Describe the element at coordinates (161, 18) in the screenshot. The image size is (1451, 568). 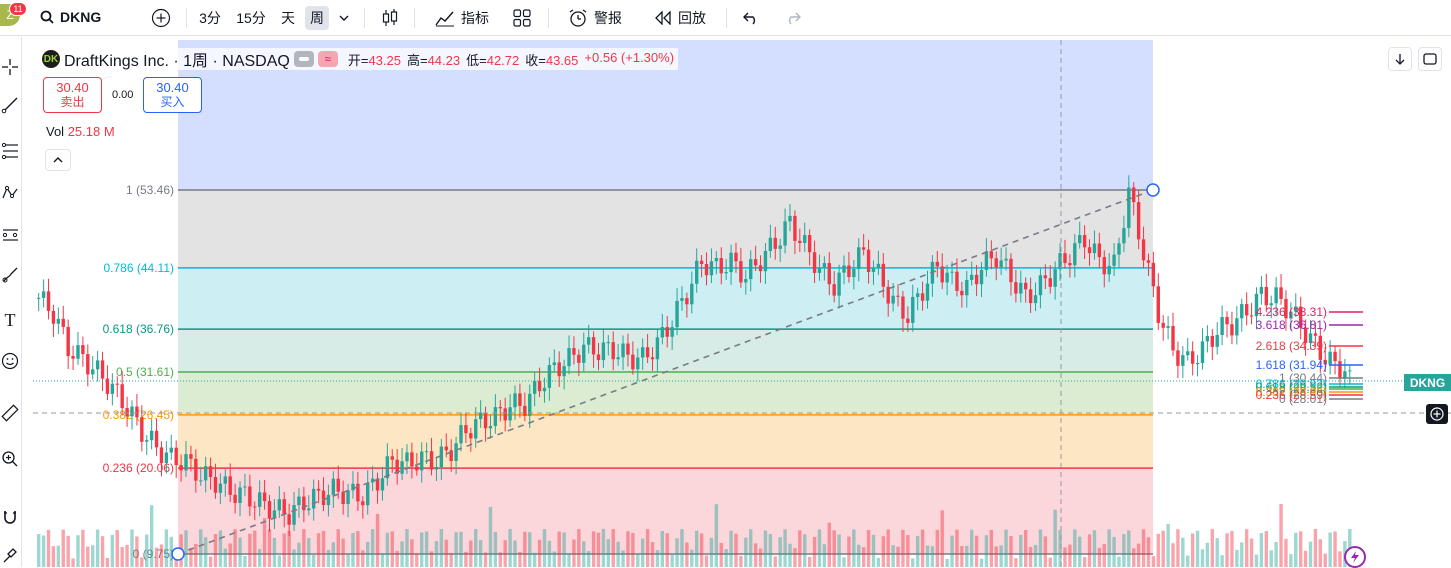
I see `compare-add-button` at that location.